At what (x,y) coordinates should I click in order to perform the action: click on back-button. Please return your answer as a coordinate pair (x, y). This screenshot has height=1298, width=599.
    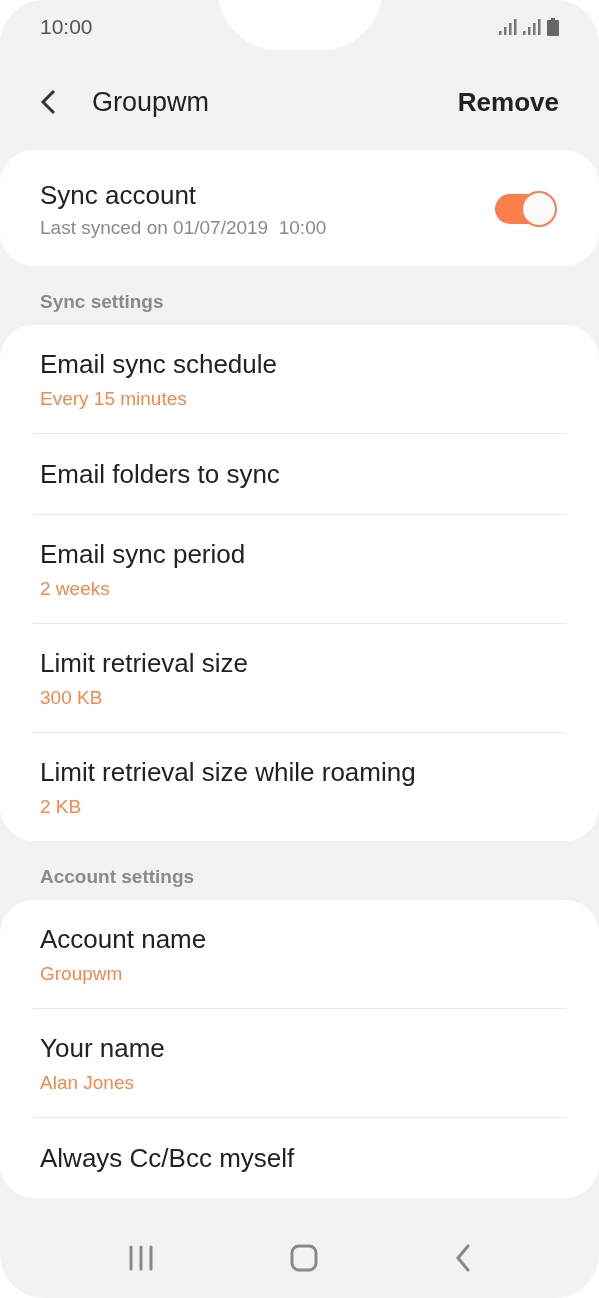
    Looking at the image, I should click on (48, 102).